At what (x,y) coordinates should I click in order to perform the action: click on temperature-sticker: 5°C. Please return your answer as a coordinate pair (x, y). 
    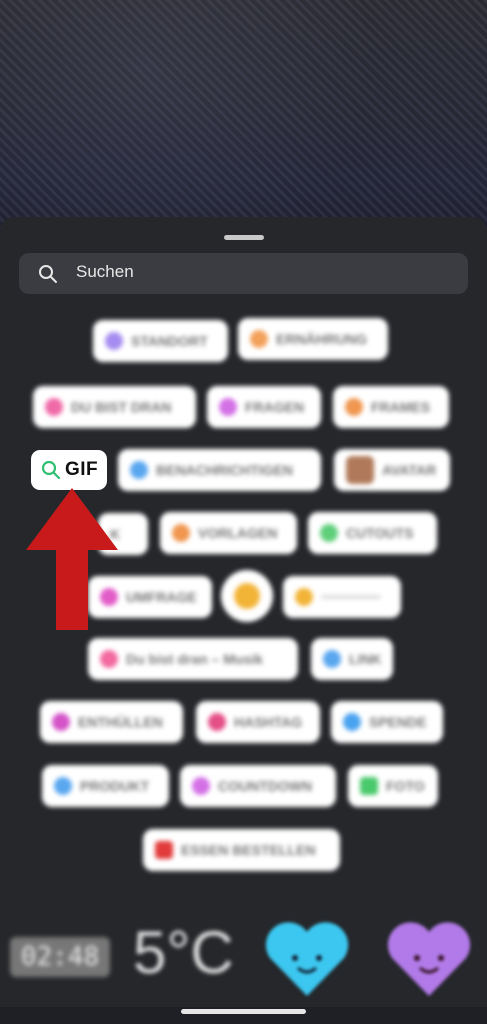
    Looking at the image, I should click on (183, 952).